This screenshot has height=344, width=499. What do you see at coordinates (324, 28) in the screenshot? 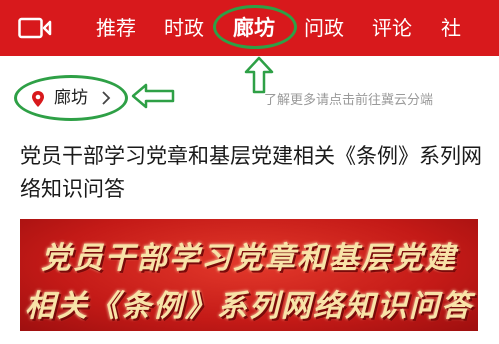
I see `tab-inquiry: 问政` at bounding box center [324, 28].